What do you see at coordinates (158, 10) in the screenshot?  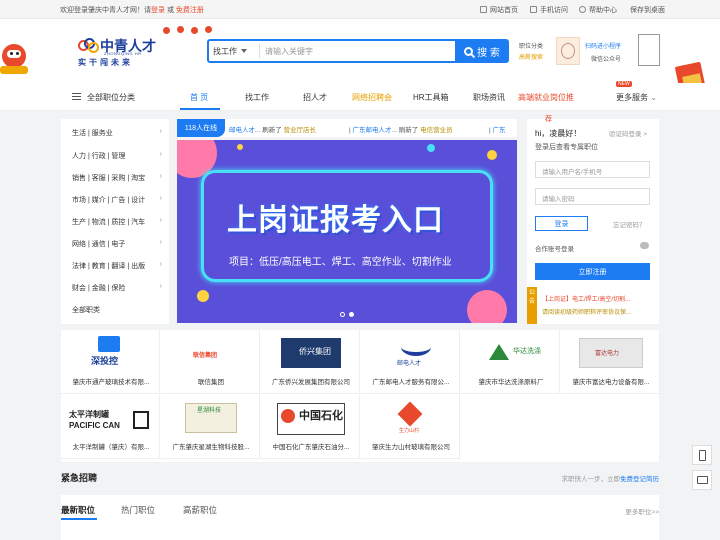 I see `login-link: 登录` at bounding box center [158, 10].